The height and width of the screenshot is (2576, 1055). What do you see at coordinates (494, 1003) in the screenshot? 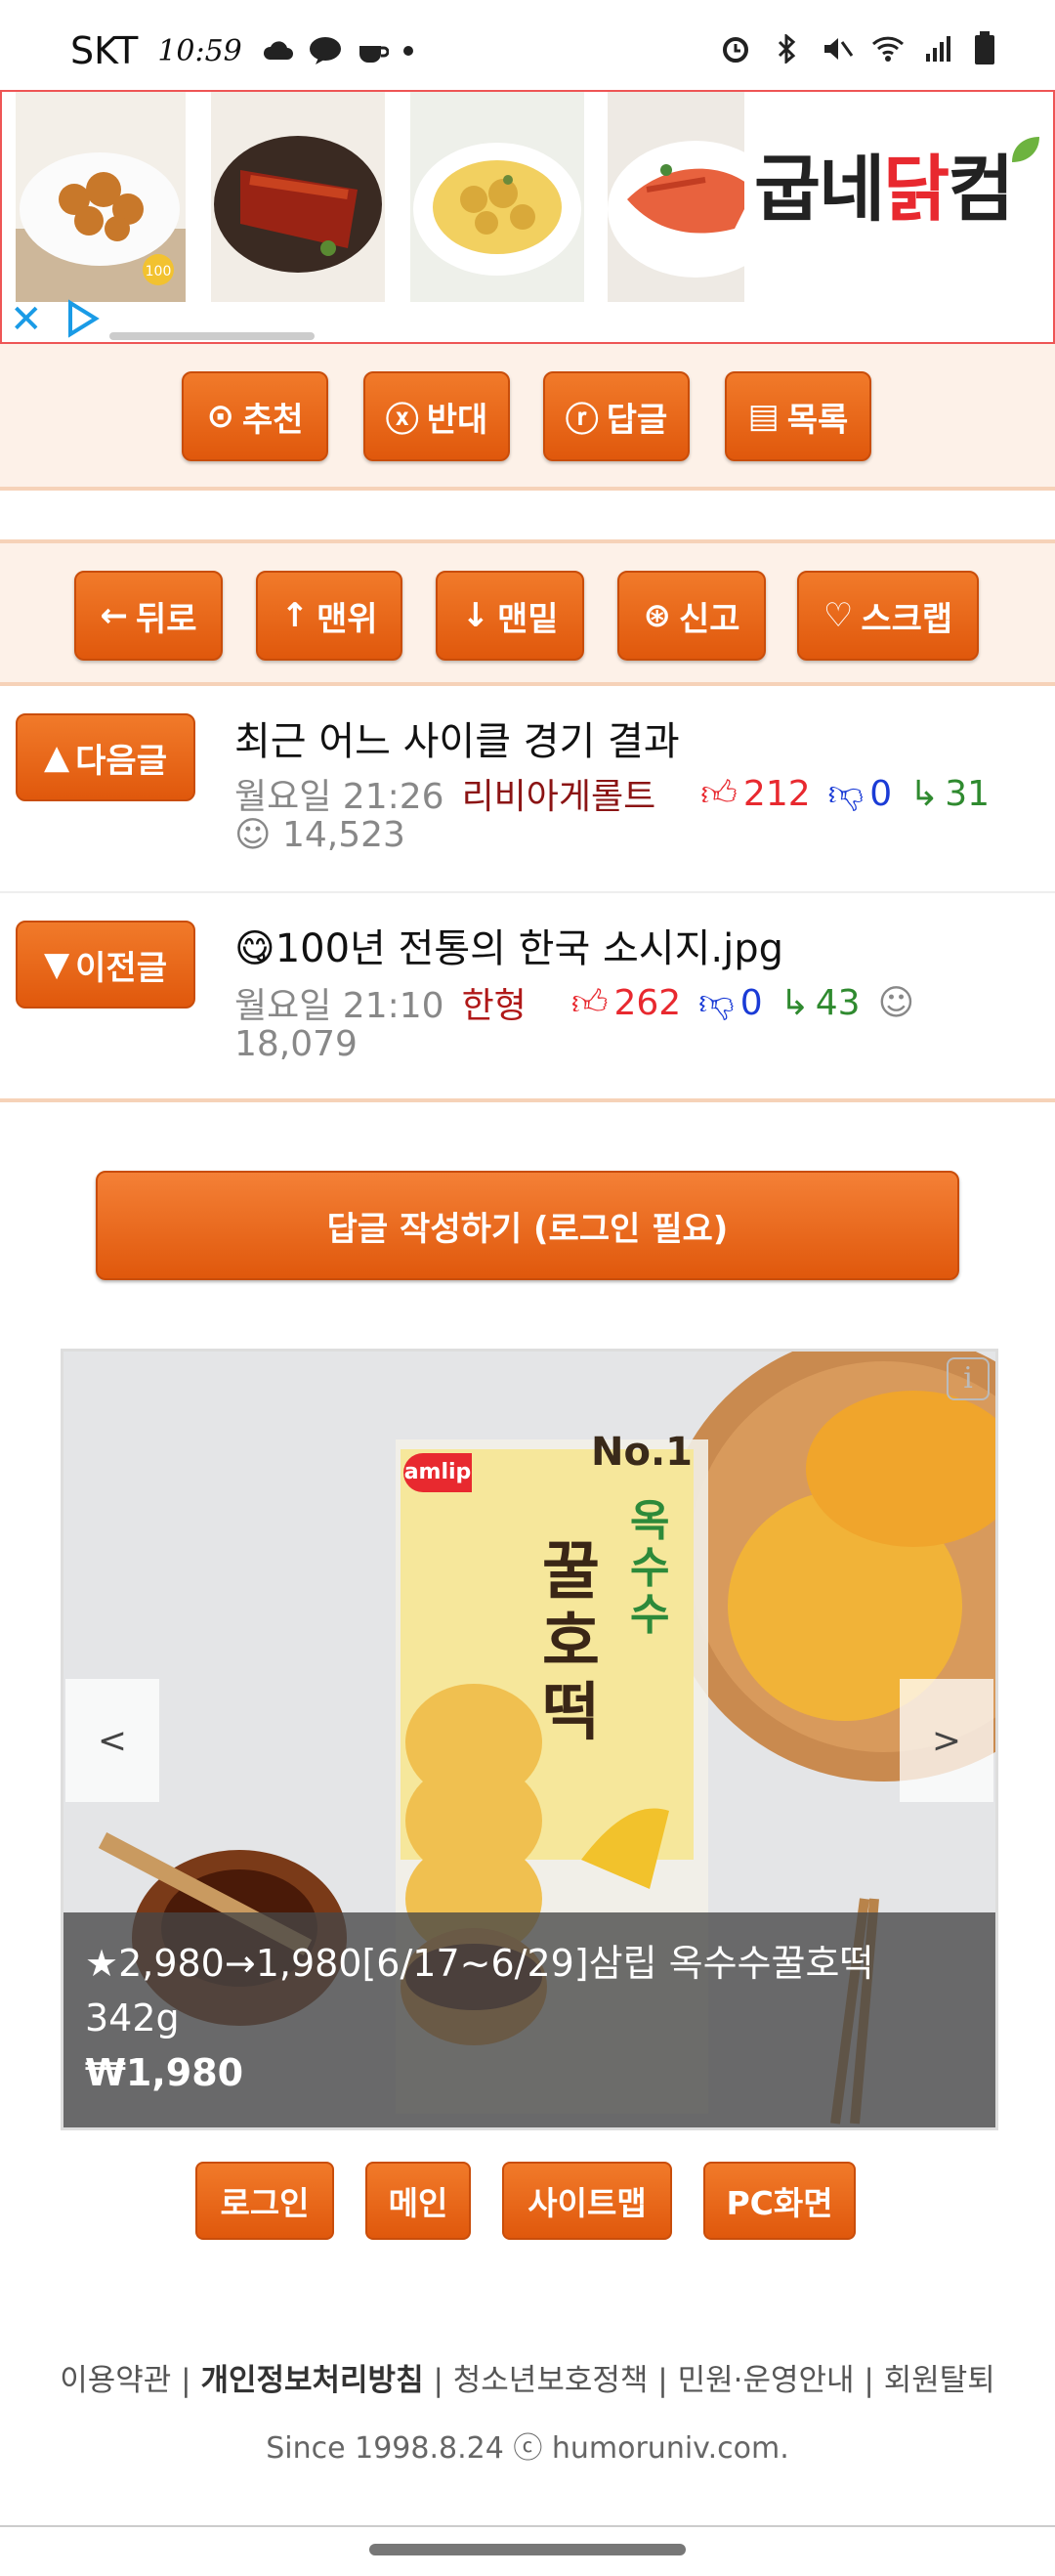
I see `post-author: 한형` at bounding box center [494, 1003].